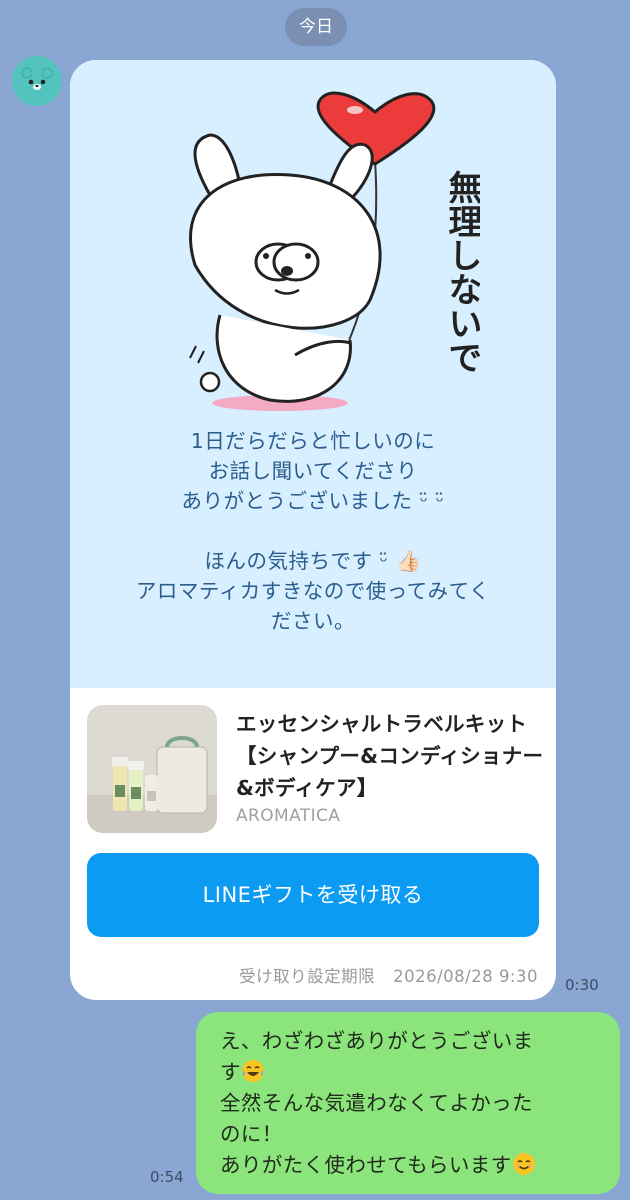 This screenshot has width=630, height=1200. Describe the element at coordinates (313, 895) in the screenshot. I see `receive-gift-button: LINEギフトを受け取る` at that location.